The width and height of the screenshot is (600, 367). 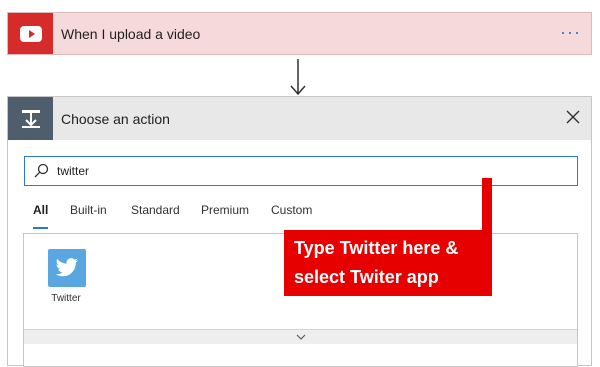 What do you see at coordinates (299, 33) in the screenshot?
I see `trigger-card: When I upload a video ···` at bounding box center [299, 33].